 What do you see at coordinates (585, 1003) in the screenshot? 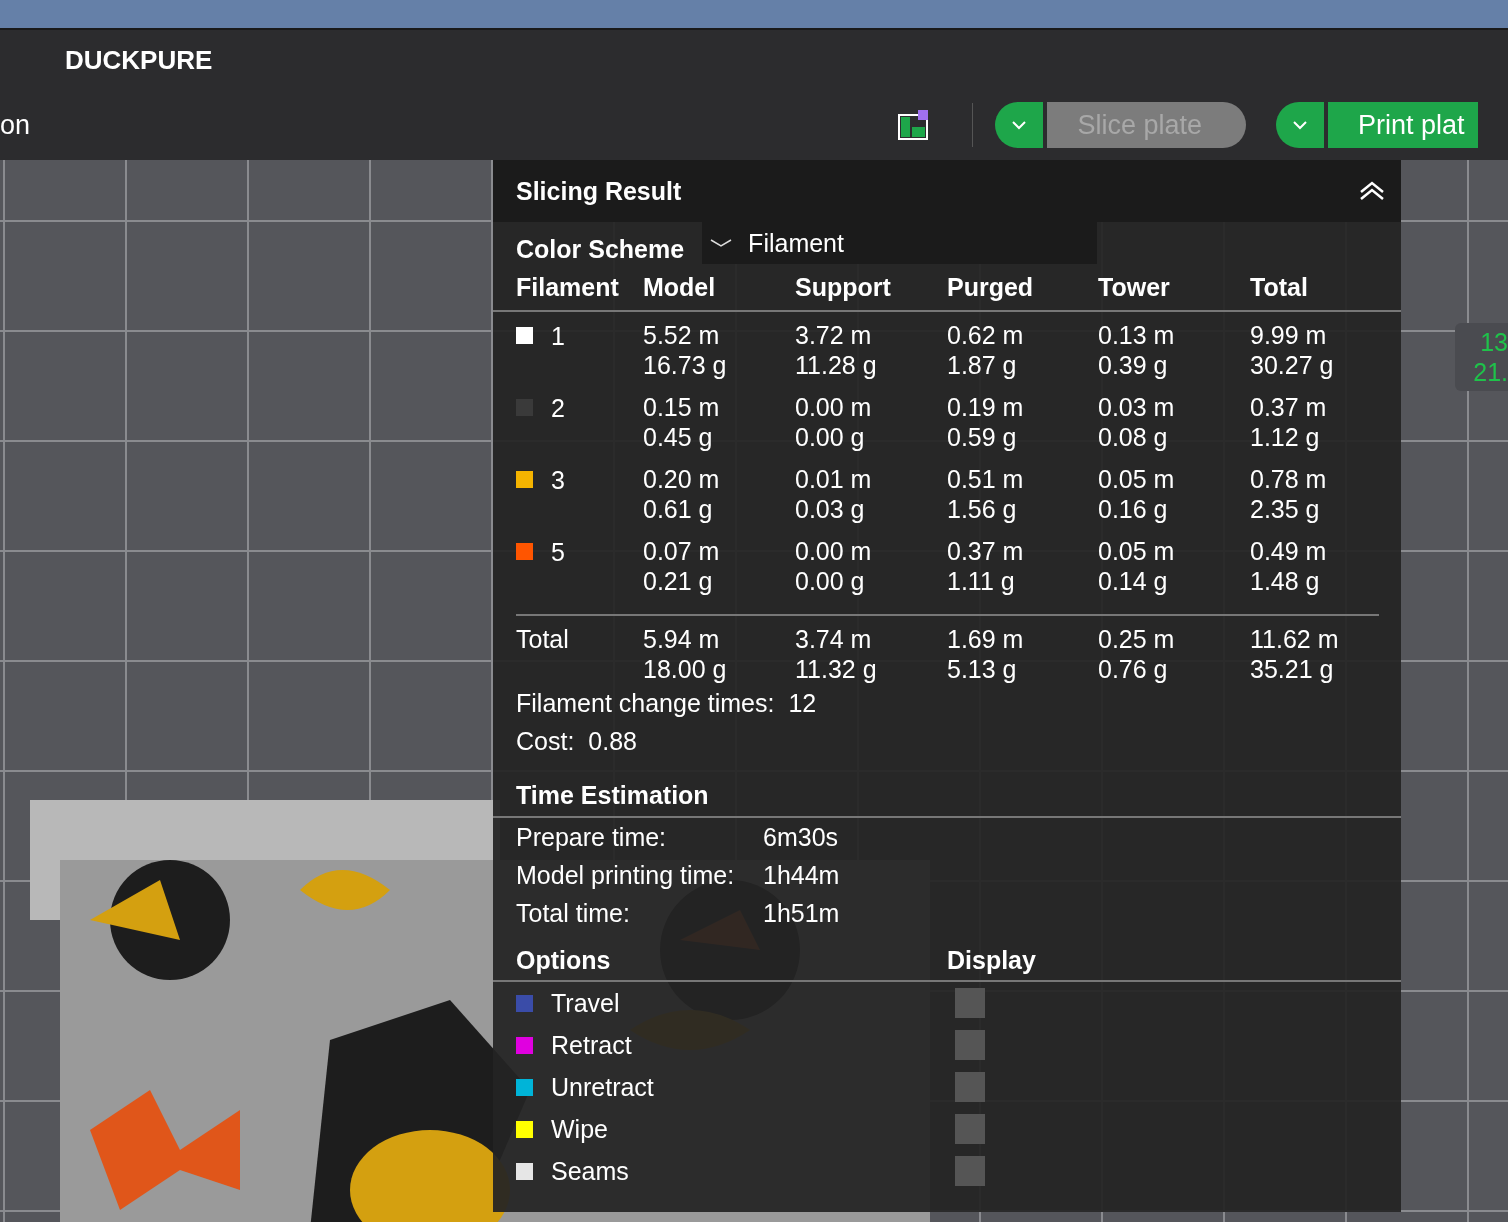
I see `option-label: Travel` at bounding box center [585, 1003].